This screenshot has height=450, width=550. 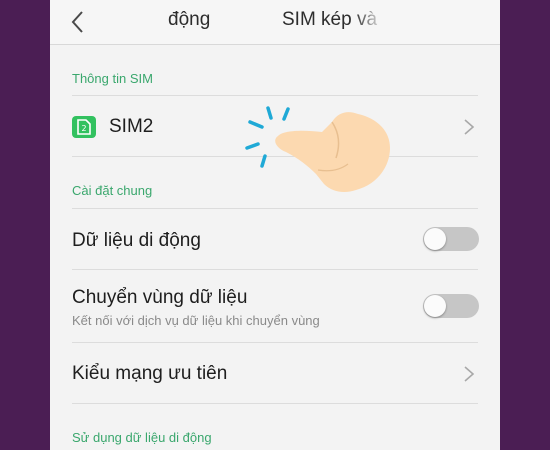 I want to click on background-right, so click(x=525, y=225).